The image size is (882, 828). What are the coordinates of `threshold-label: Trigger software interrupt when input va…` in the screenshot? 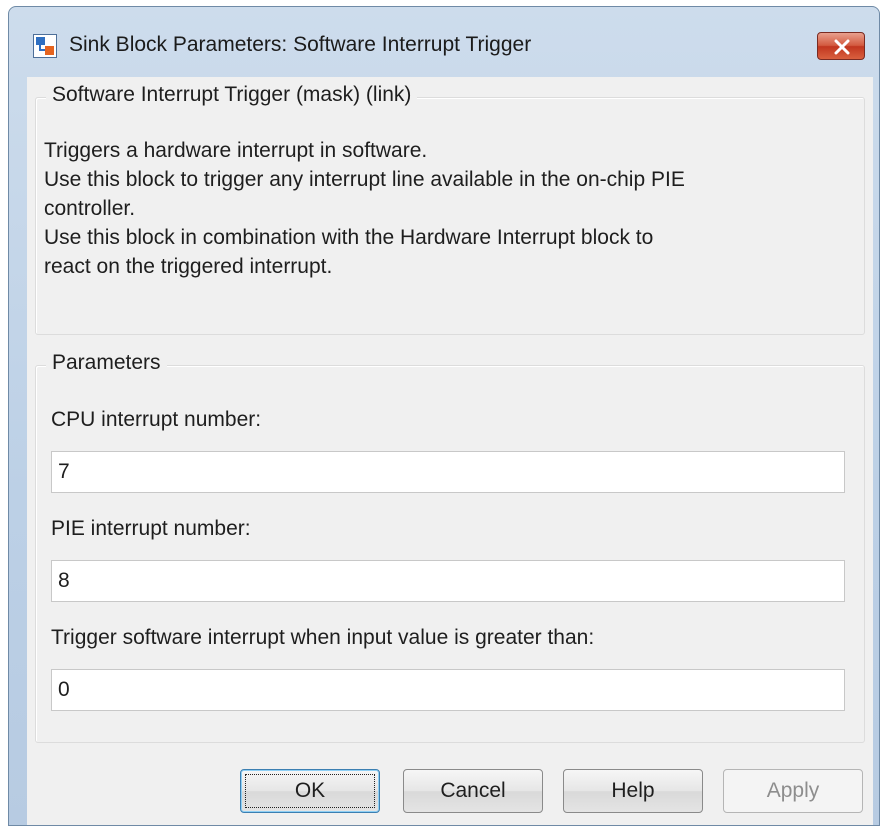 It's located at (323, 637).